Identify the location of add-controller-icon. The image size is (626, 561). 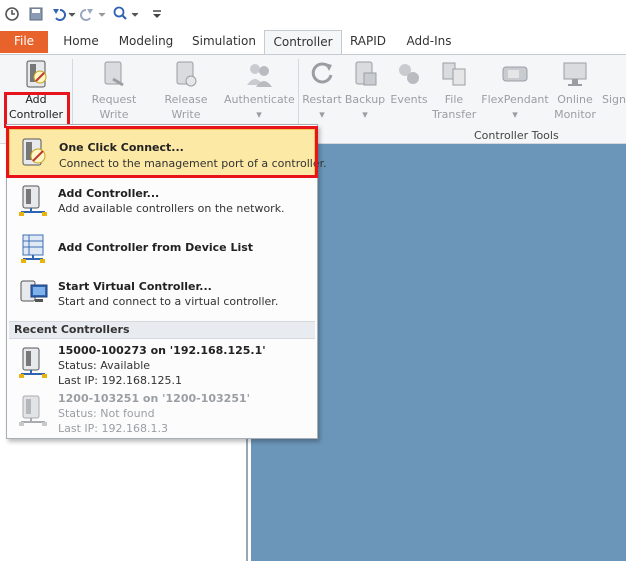
(36, 74).